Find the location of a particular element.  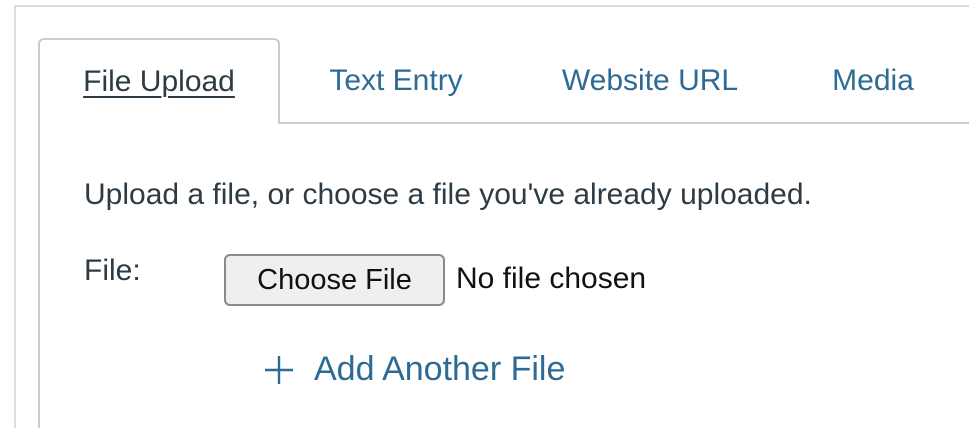

outer-border-top is located at coordinates (491, 6).